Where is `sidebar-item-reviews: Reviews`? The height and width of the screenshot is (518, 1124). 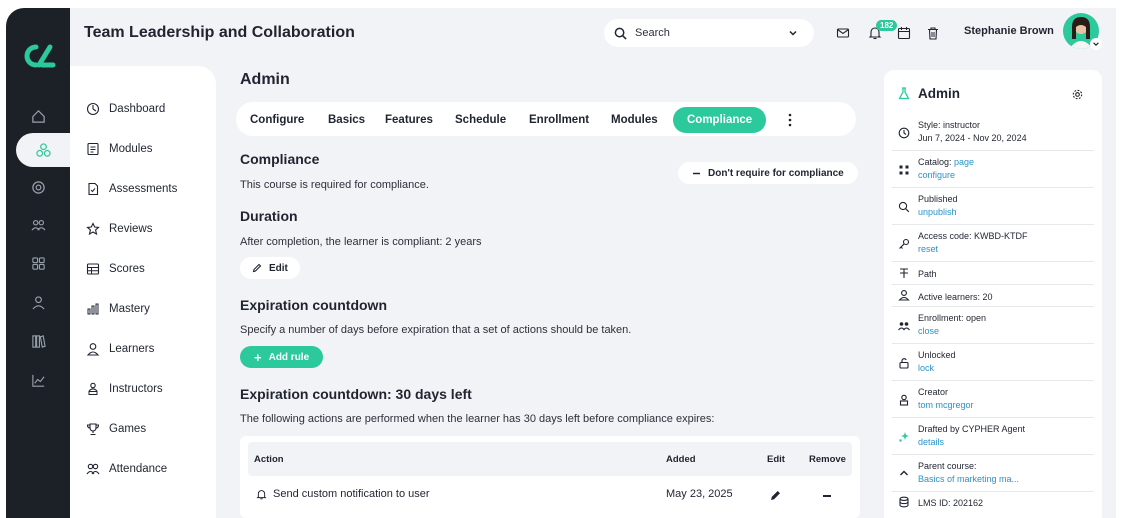 sidebar-item-reviews: Reviews is located at coordinates (119, 229).